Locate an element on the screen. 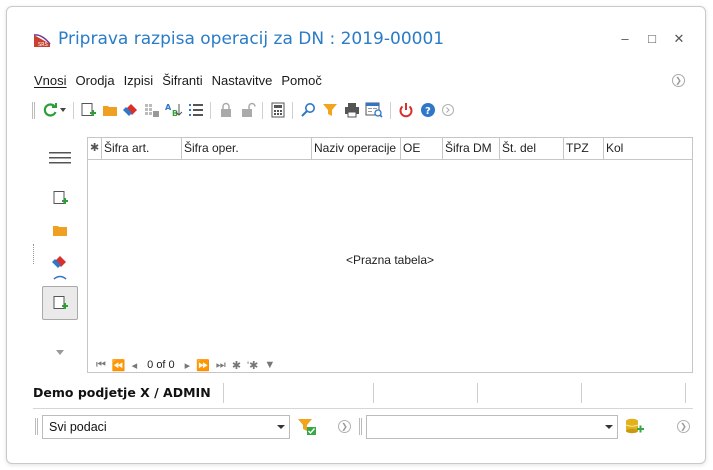 The image size is (713, 470). sort-az-icon: AB is located at coordinates (174, 110).